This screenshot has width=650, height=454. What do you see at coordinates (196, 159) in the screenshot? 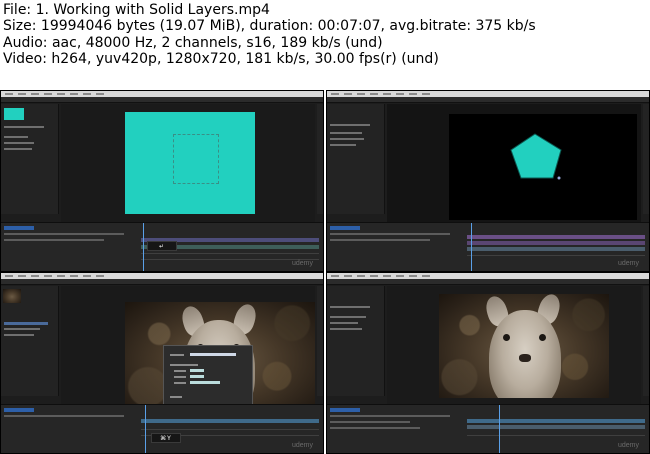
I see `title-safe-guide` at bounding box center [196, 159].